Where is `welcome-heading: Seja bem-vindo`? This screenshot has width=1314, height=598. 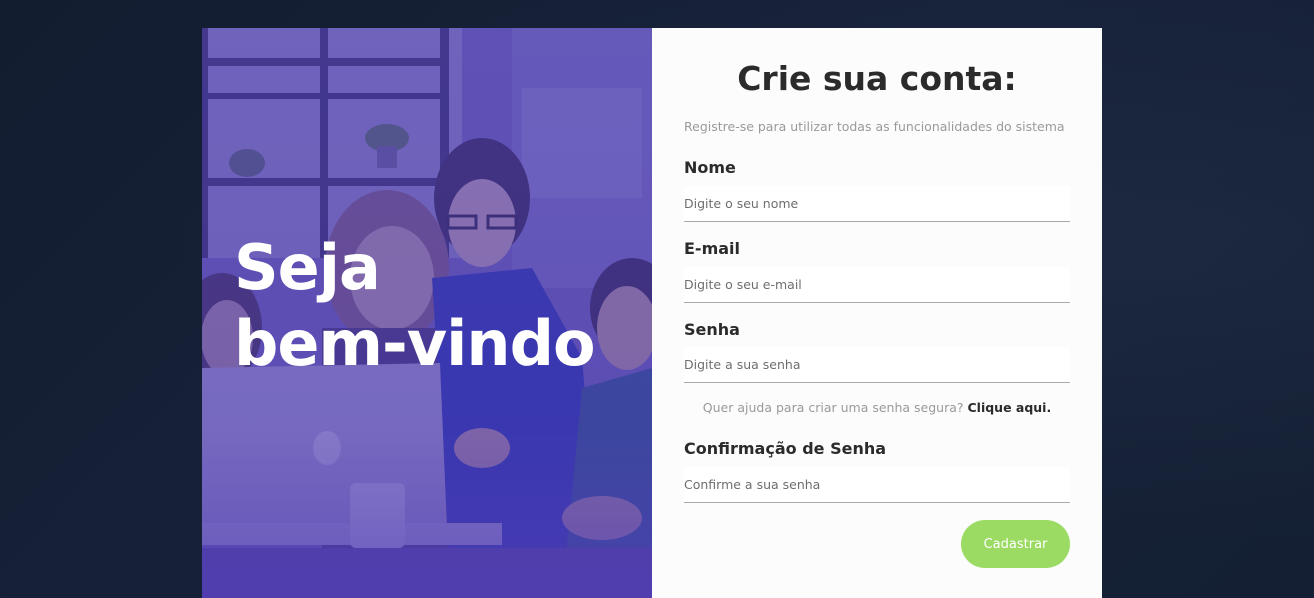
welcome-heading: Seja bem-vindo is located at coordinates (415, 306).